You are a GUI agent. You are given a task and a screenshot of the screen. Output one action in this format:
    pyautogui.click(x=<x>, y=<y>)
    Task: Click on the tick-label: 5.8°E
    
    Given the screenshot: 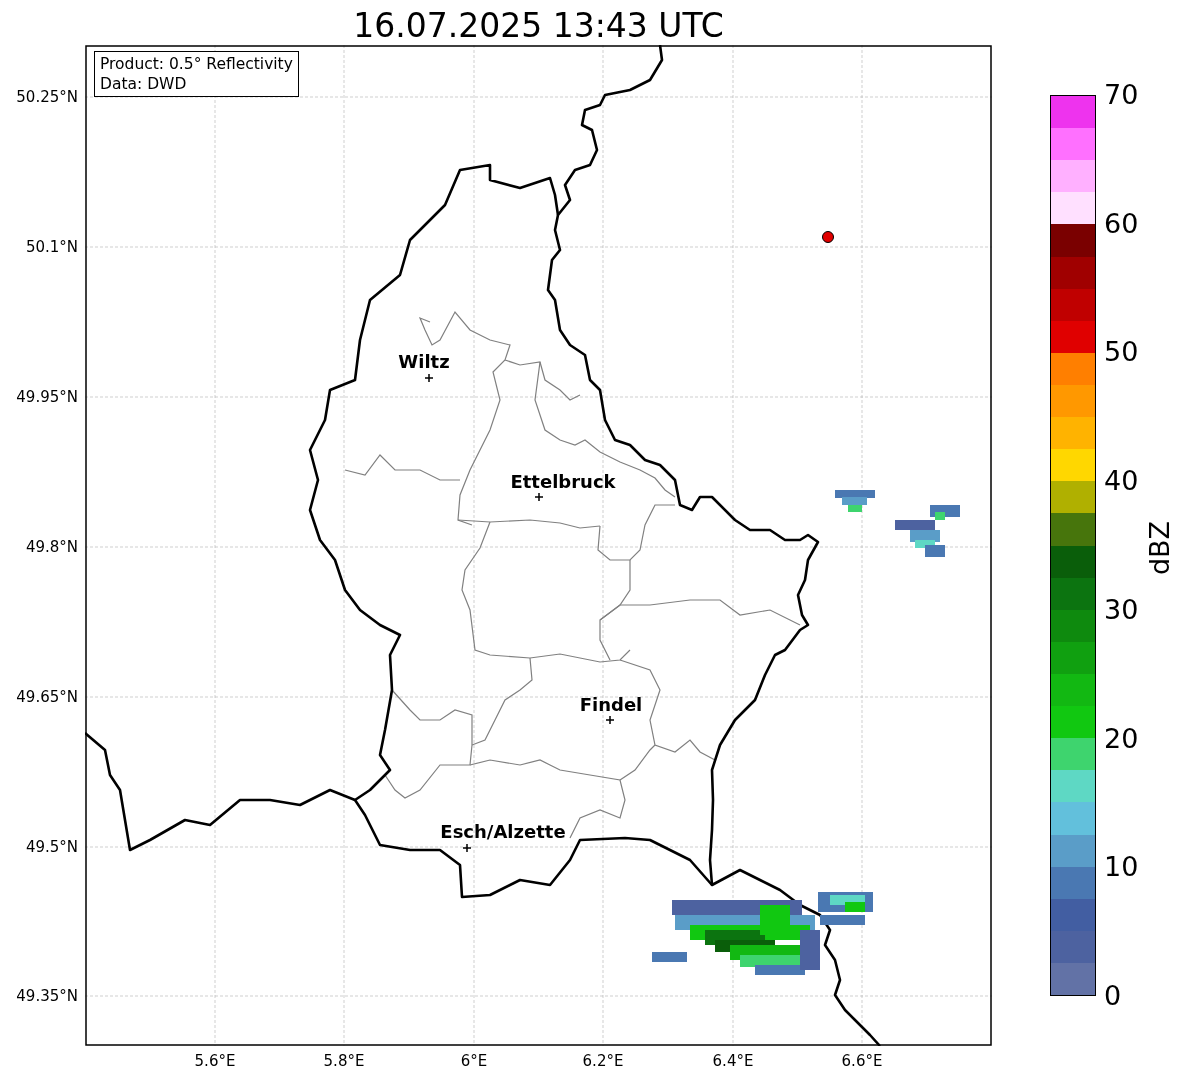 What is the action you would take?
    pyautogui.click(x=344, y=1061)
    